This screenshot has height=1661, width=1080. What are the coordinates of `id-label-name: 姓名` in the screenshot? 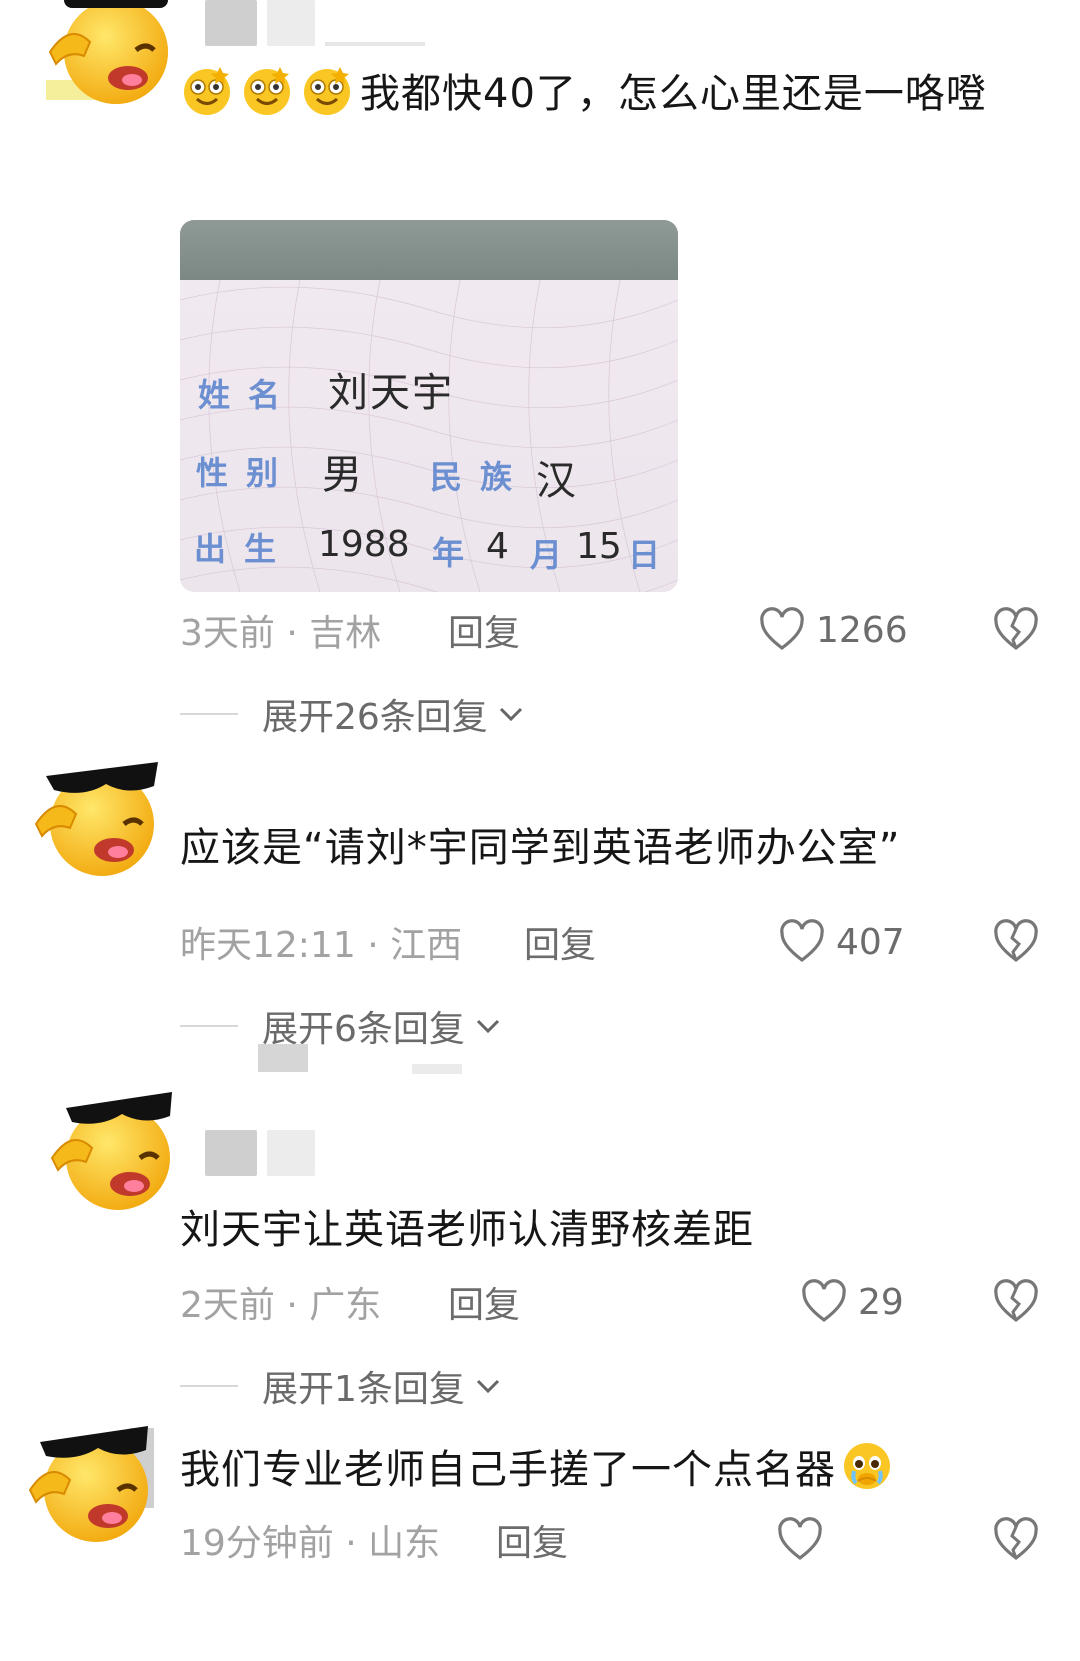 It's located at (248, 395).